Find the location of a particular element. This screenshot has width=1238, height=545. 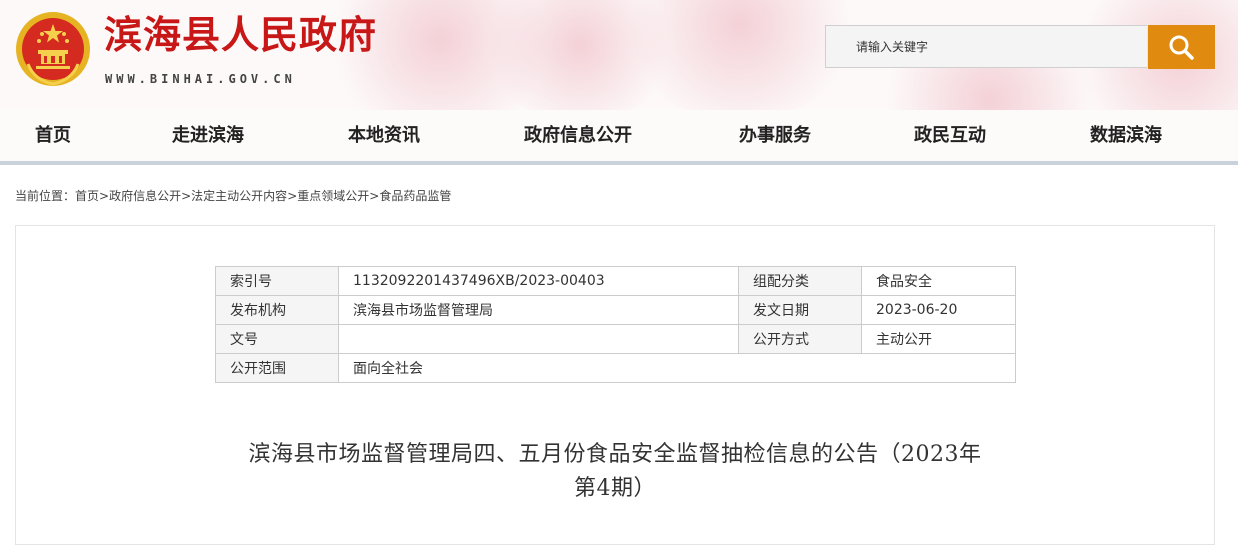

search-button is located at coordinates (1181, 47).